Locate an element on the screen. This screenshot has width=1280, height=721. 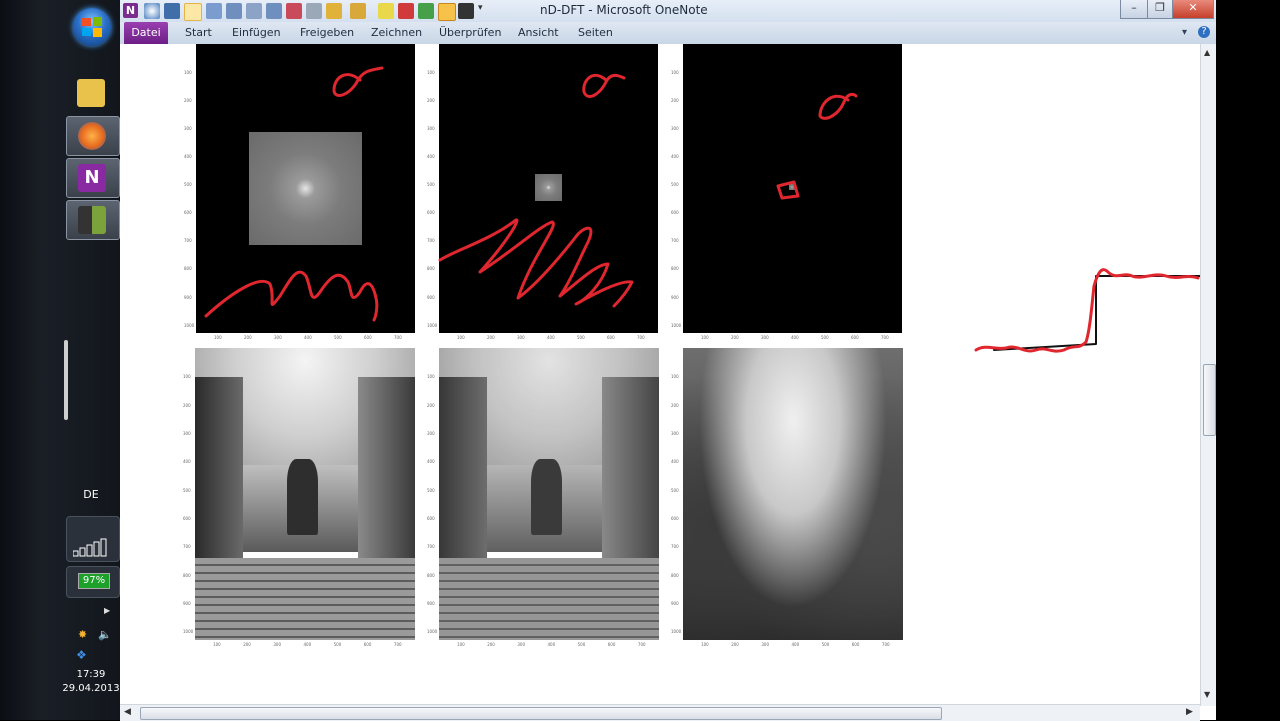
taskbar-explorer-button is located at coordinates (92, 93).